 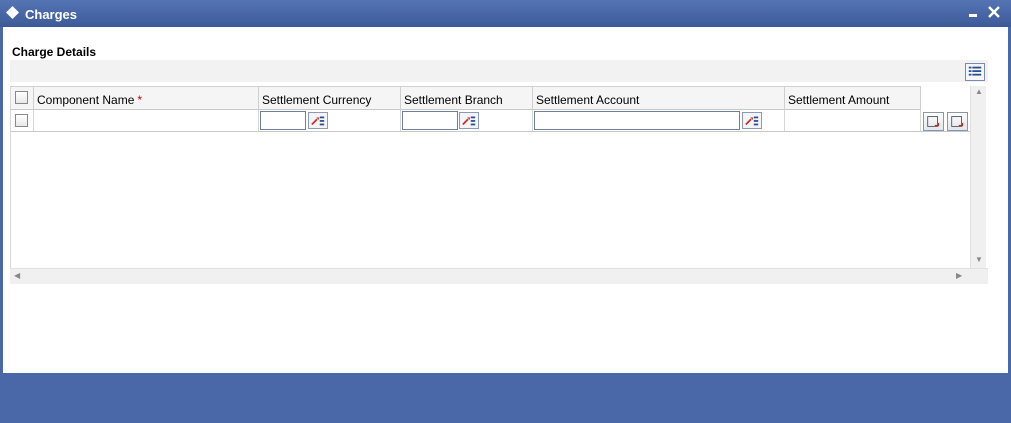 I want to click on column-header-settlement-amount: Settlement Amount, so click(x=853, y=98).